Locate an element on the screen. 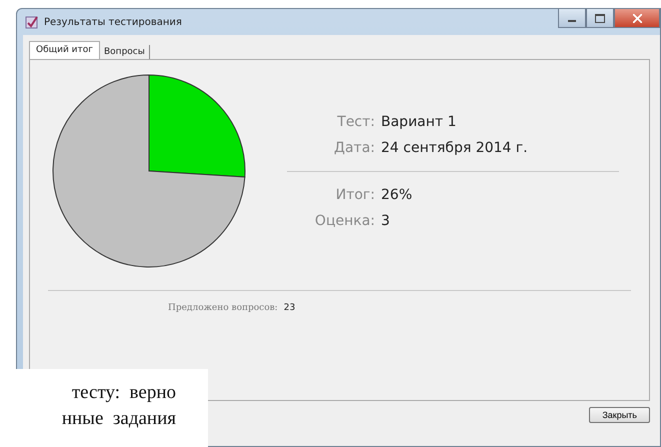  field-value: 26% is located at coordinates (396, 195).